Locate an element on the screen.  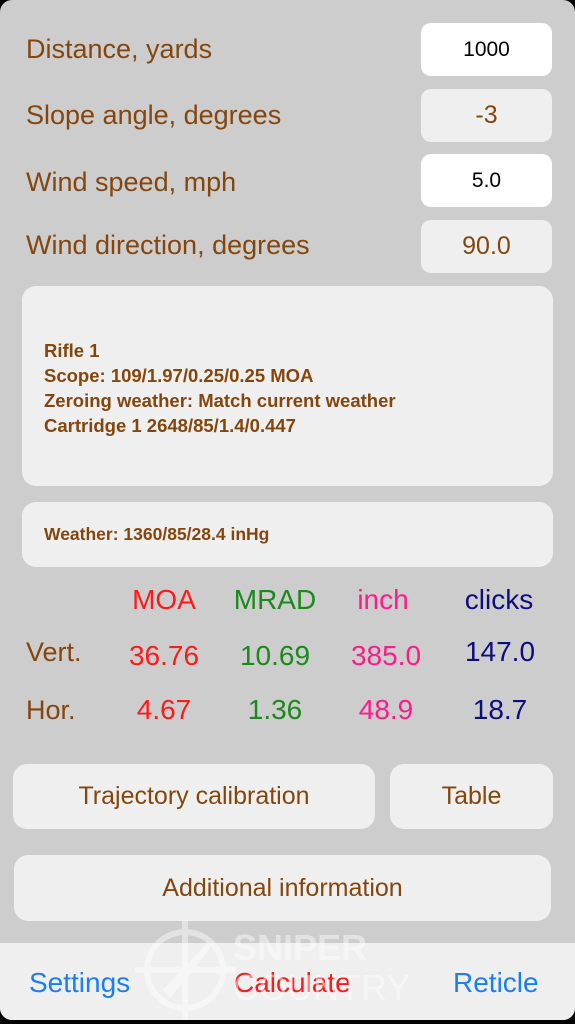
hor-clicks: 18.7 is located at coordinates (500, 709).